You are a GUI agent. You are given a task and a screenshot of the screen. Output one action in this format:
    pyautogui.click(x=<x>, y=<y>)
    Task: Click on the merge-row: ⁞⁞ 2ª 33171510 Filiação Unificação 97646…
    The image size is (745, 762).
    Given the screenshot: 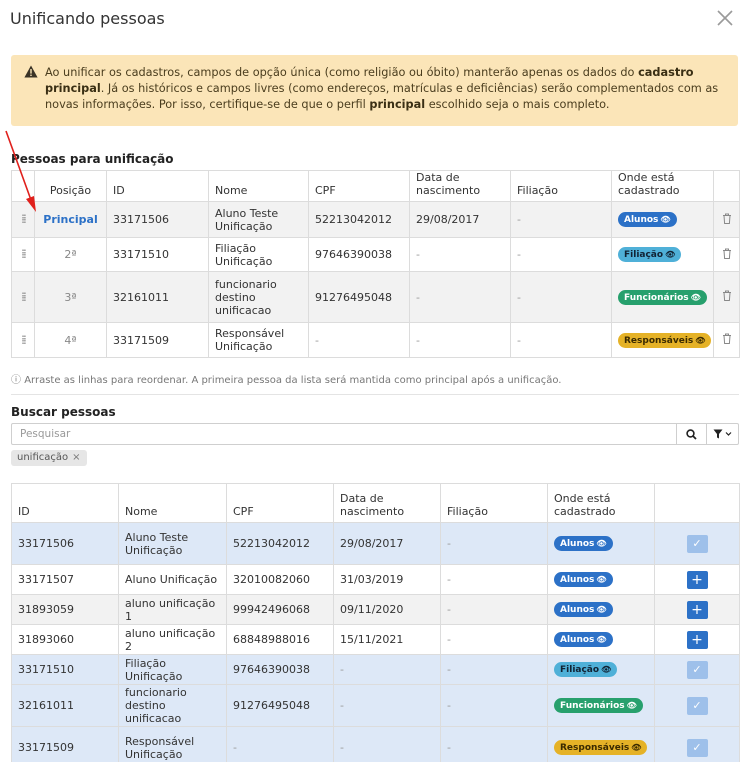 What is the action you would take?
    pyautogui.click(x=375, y=254)
    